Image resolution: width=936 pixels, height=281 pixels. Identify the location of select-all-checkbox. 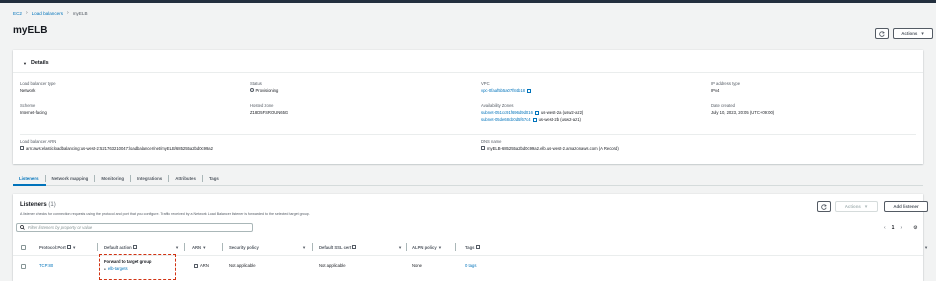
(23, 247).